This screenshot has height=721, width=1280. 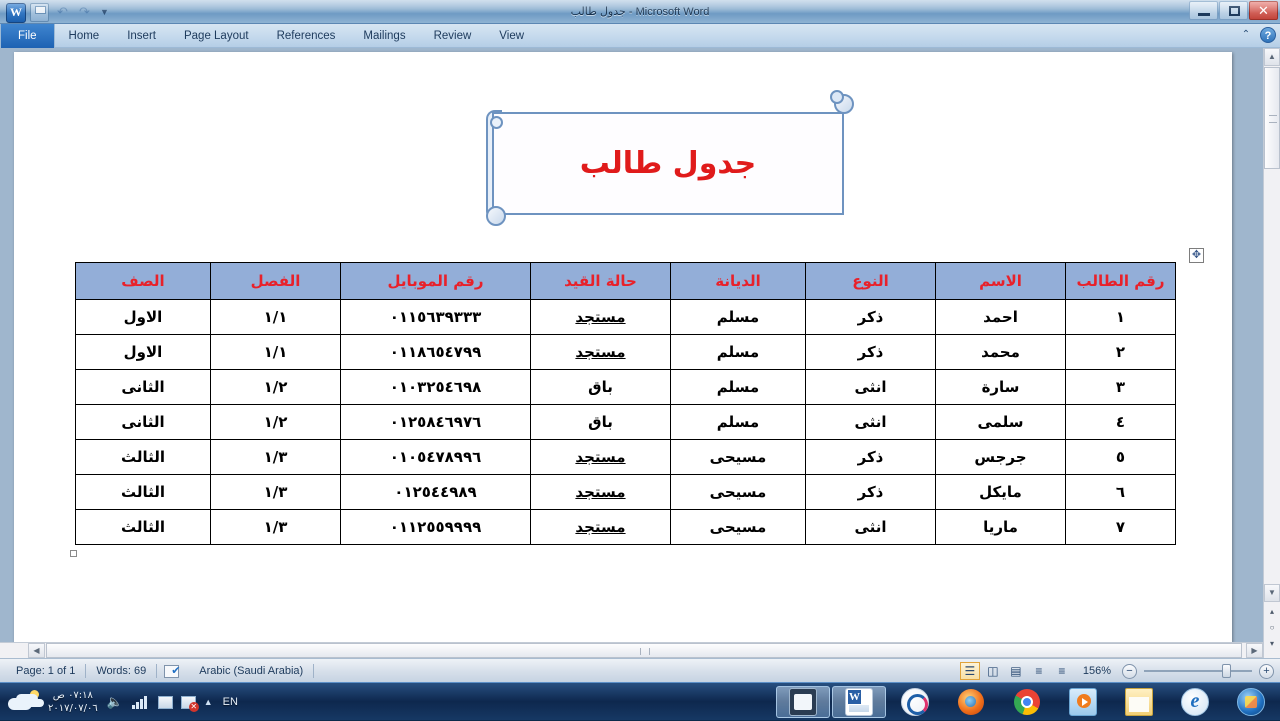 What do you see at coordinates (1272, 612) in the screenshot?
I see `browse-previous-icon: ▴` at bounding box center [1272, 612].